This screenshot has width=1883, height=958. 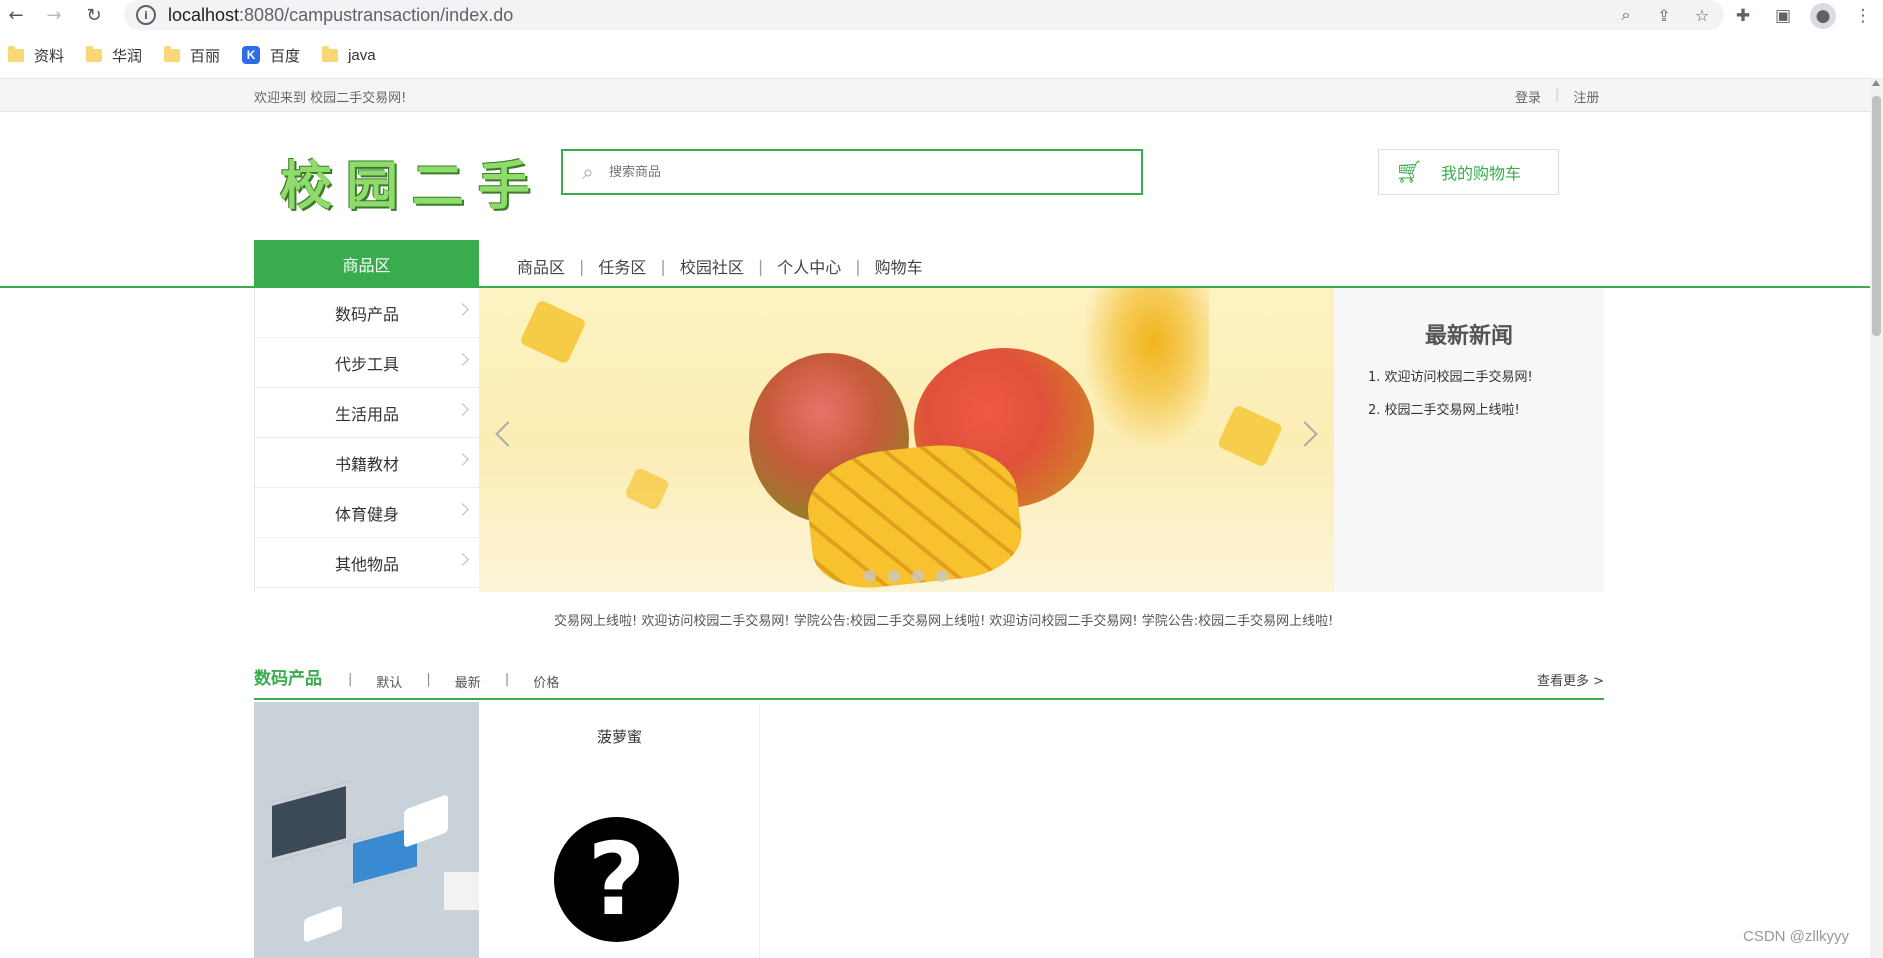 What do you see at coordinates (439, 186) in the screenshot?
I see `logo-char: 二` at bounding box center [439, 186].